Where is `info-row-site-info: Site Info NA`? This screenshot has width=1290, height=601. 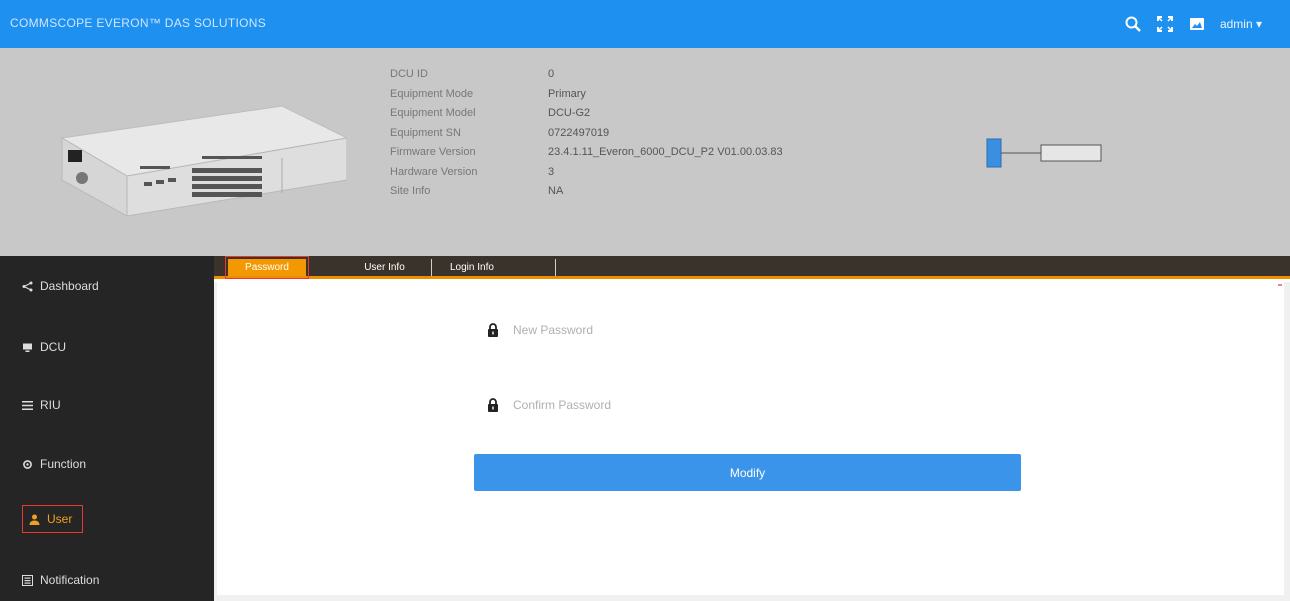
info-row-site-info: Site Info NA is located at coordinates (586, 192).